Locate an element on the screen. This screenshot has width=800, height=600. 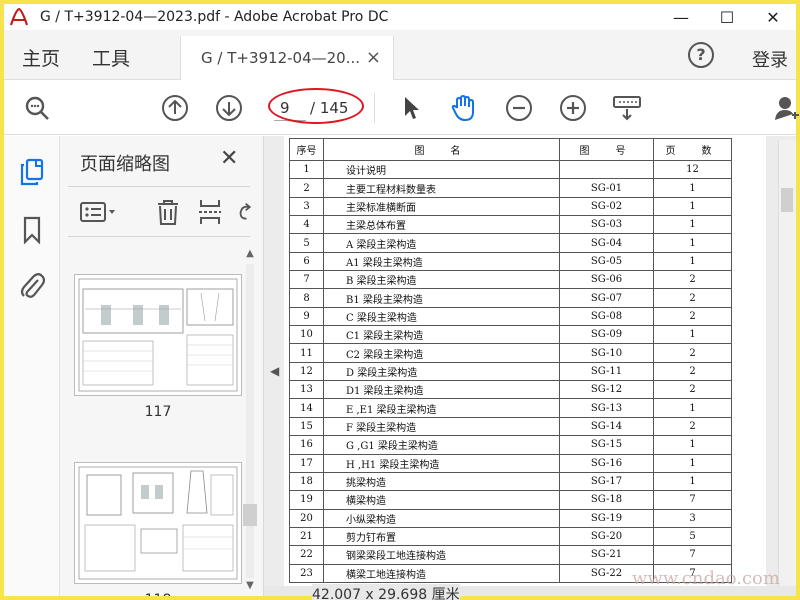
row-name: 横梁构造 is located at coordinates (441, 500).